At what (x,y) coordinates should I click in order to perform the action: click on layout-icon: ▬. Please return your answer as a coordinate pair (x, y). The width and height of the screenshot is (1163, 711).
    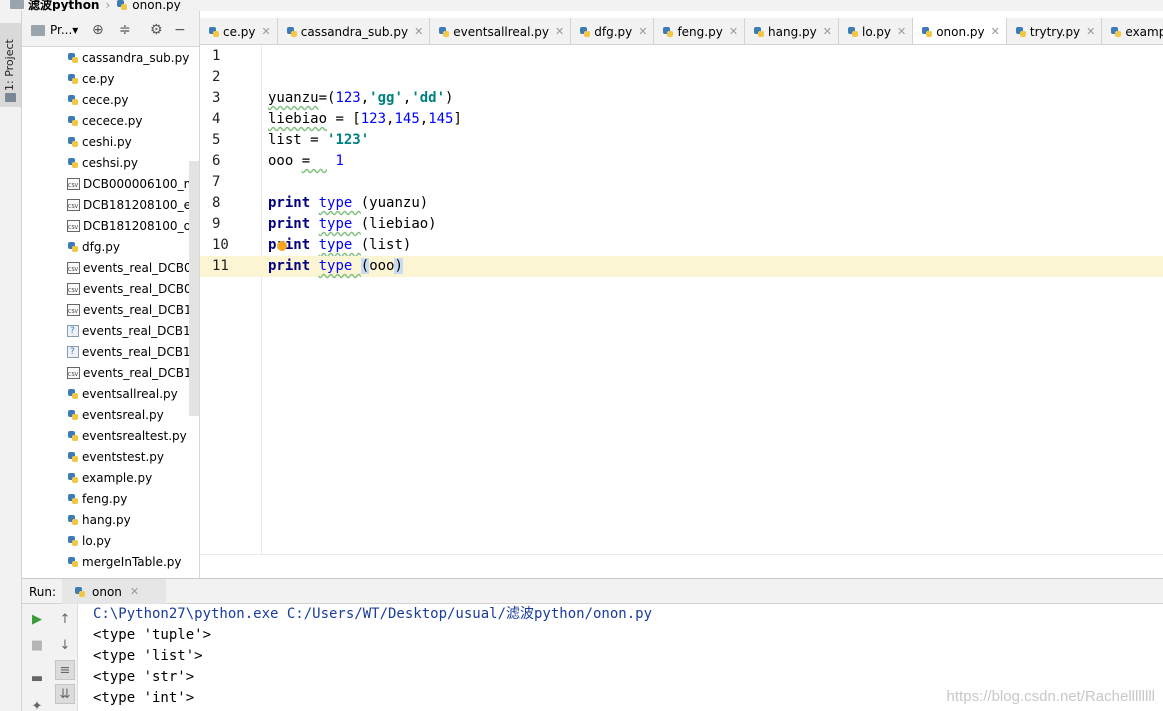
    Looking at the image, I should click on (37, 678).